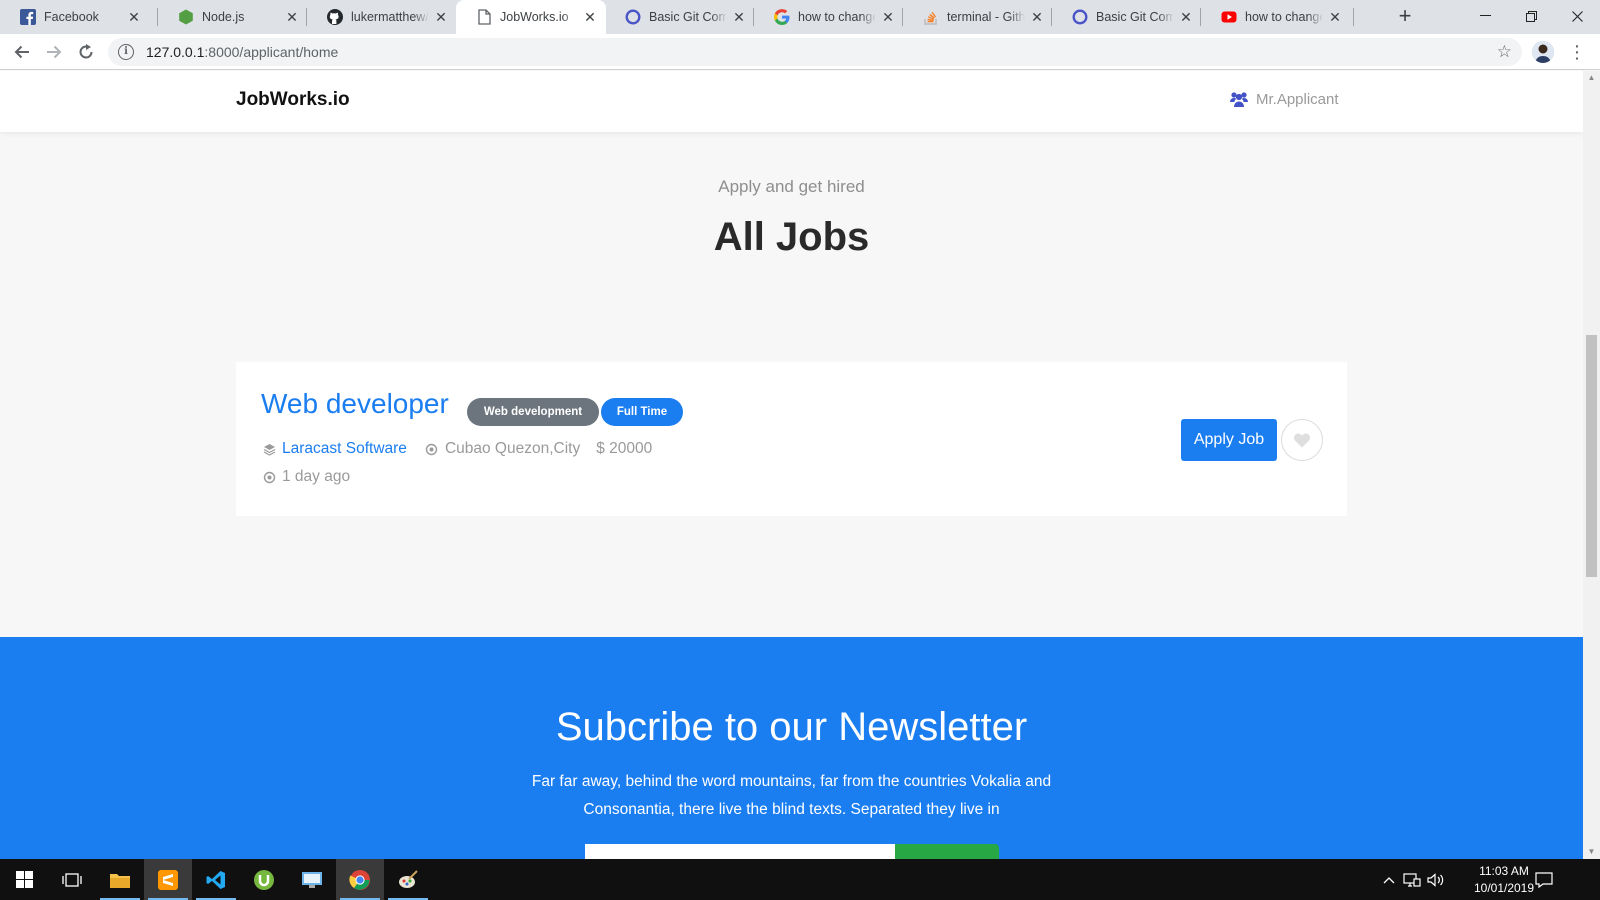 The image size is (1600, 900). What do you see at coordinates (800, 879) in the screenshot?
I see `windows-taskbar: 11:03 AM 10/01/2019` at bounding box center [800, 879].